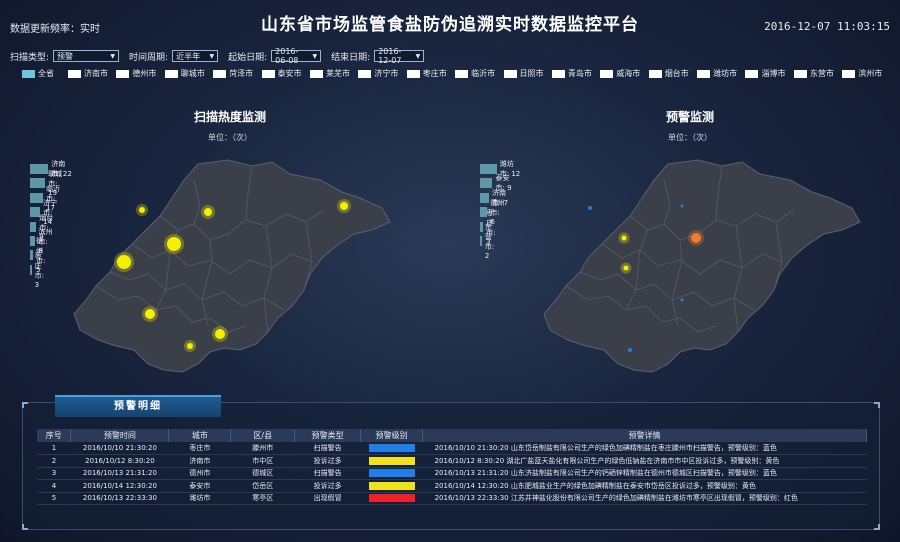 This screenshot has height=542, width=900. Describe the element at coordinates (237, 73) in the screenshot. I see `city-checkbox: 菏泽市` at that location.